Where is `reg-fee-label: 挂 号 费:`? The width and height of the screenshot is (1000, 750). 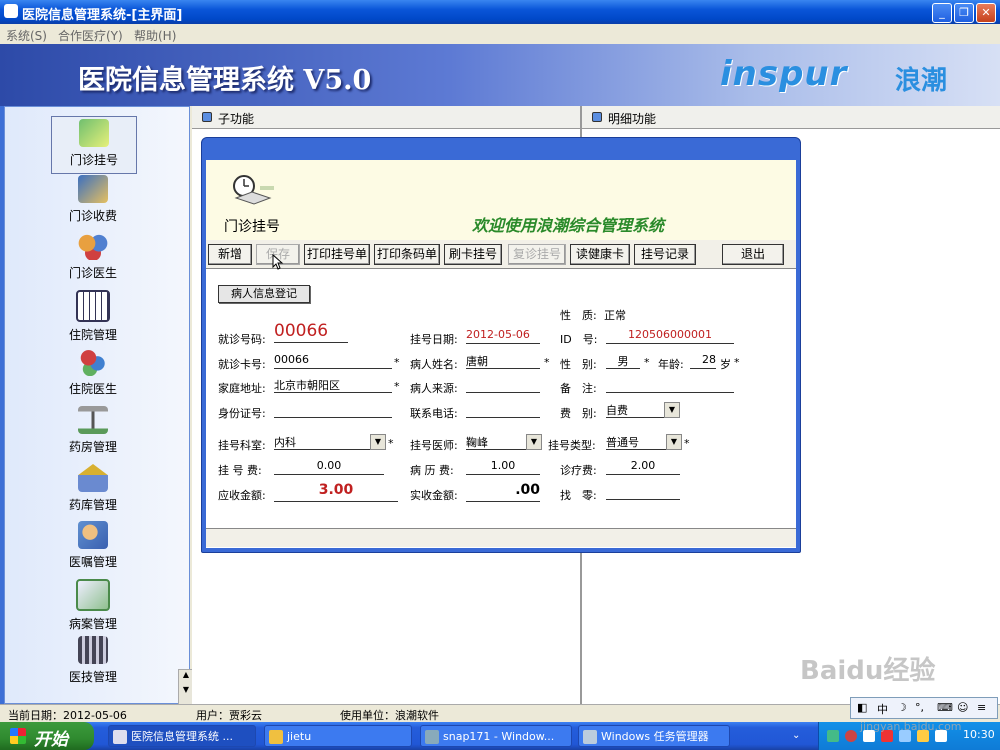 reg-fee-label: 挂 号 费: is located at coordinates (240, 470).